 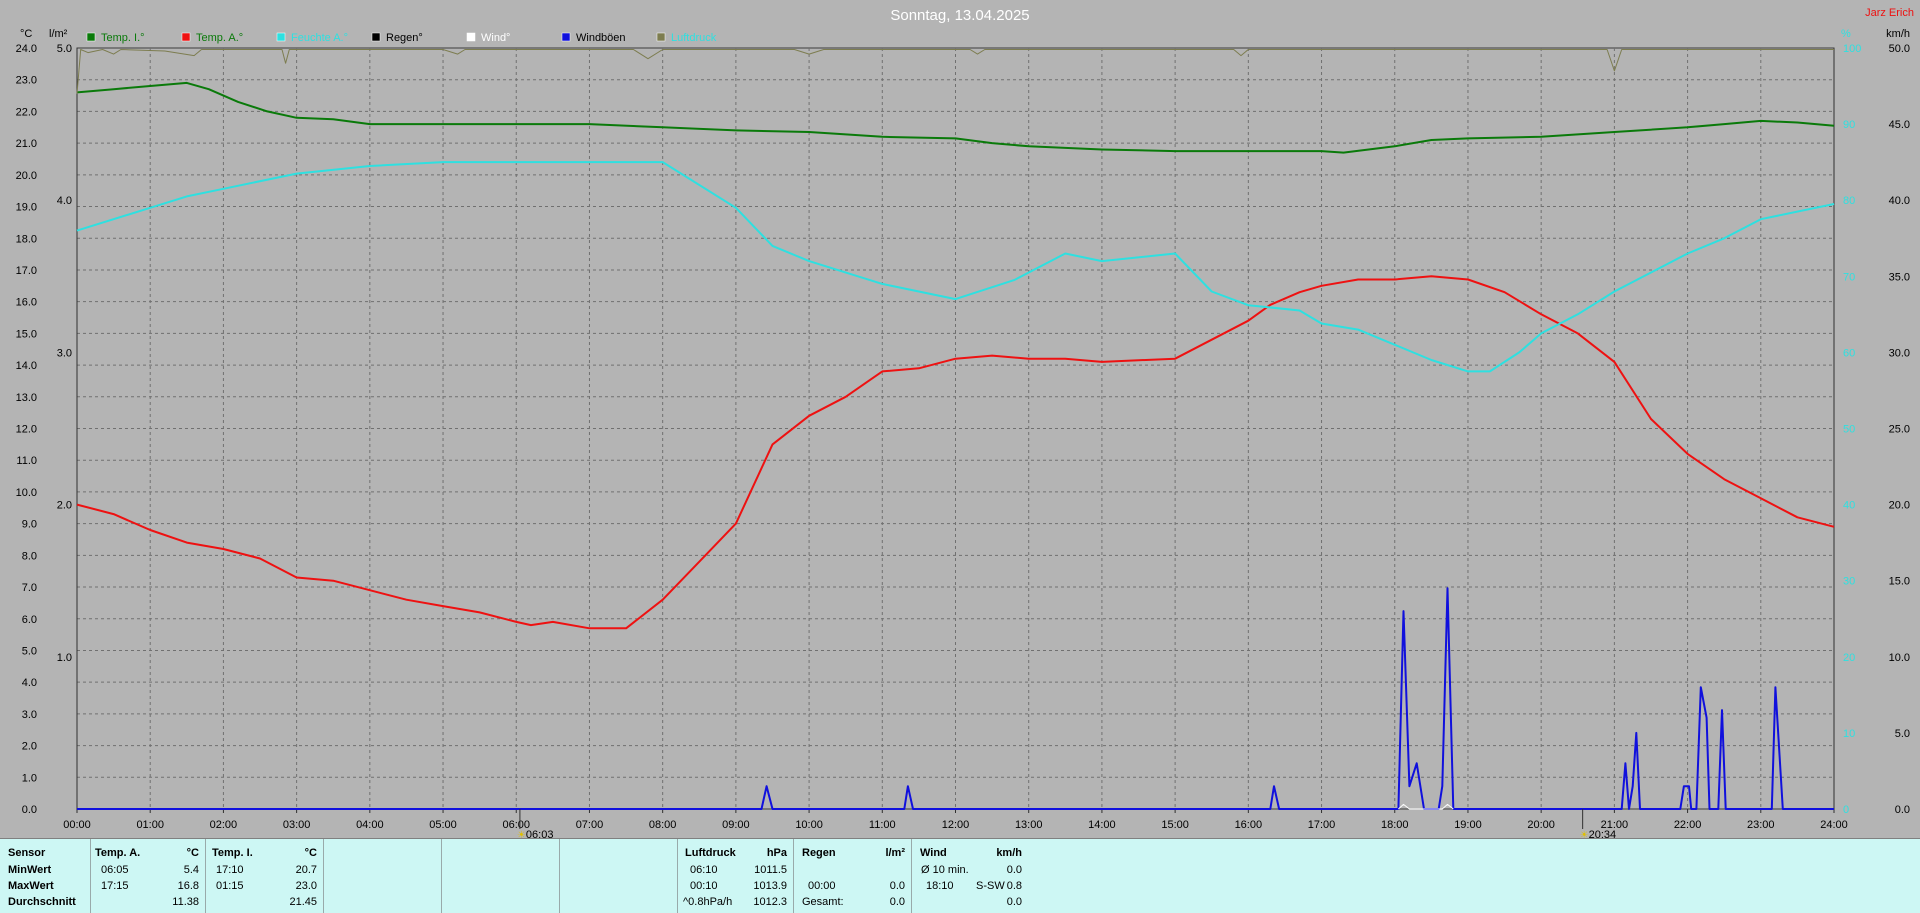 What do you see at coordinates (224, 825) in the screenshot?
I see `x-tick-label: 02:00` at bounding box center [224, 825].